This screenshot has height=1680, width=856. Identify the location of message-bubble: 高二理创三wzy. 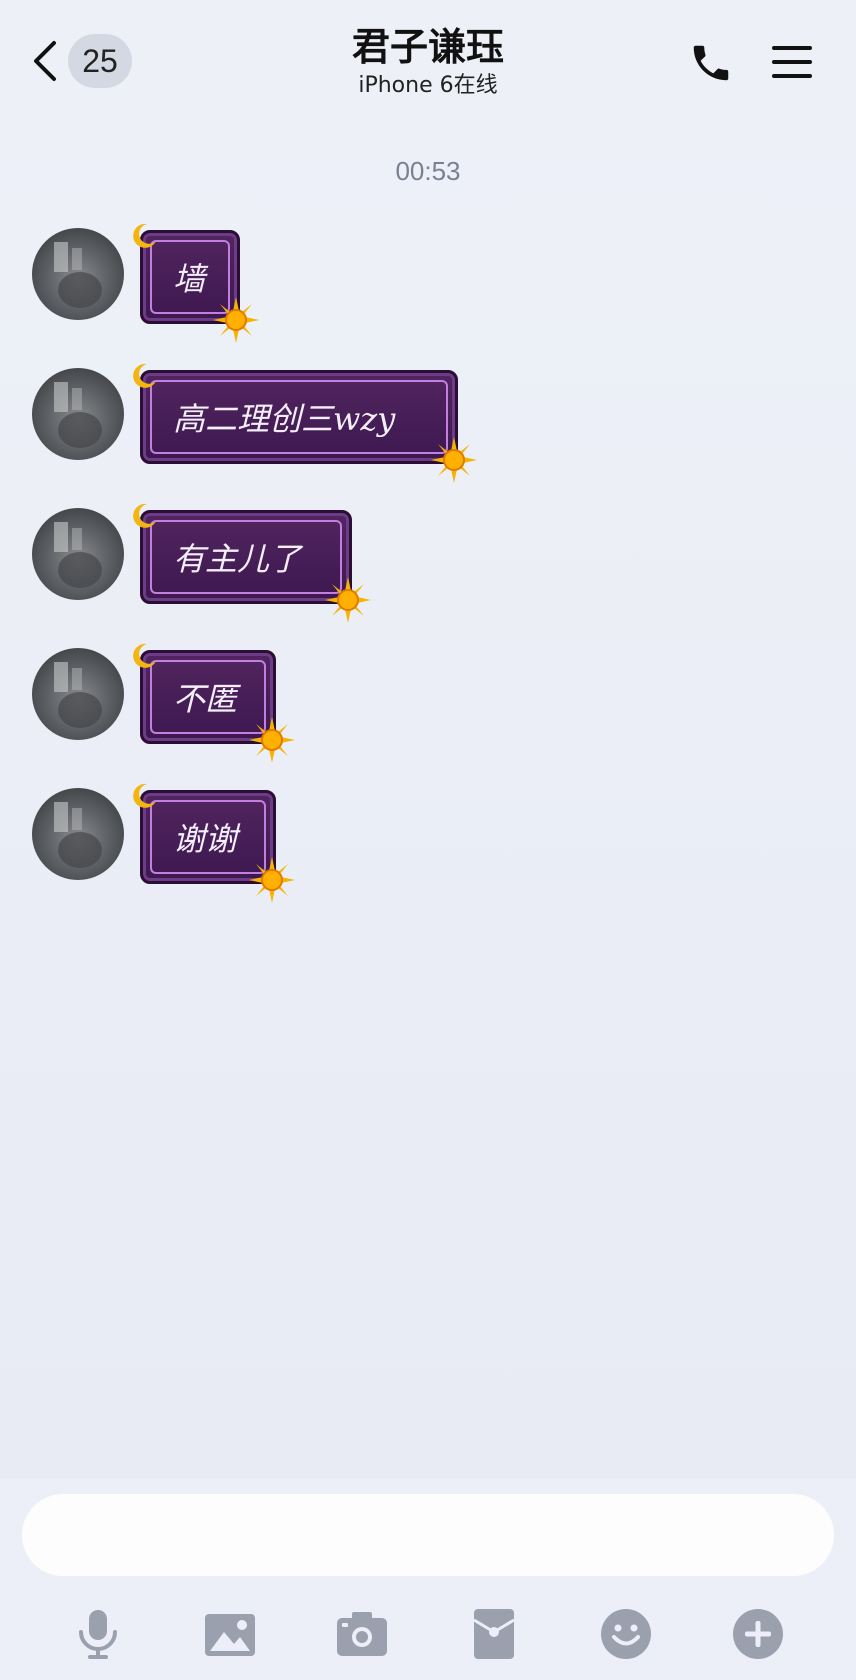
(305, 423).